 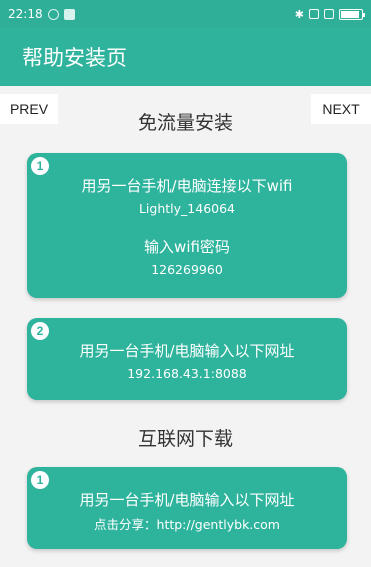 I want to click on card-enter-address: 2 用另一台手机/电脑输入以下网址 192.168.43.1:8088, so click(x=187, y=359).